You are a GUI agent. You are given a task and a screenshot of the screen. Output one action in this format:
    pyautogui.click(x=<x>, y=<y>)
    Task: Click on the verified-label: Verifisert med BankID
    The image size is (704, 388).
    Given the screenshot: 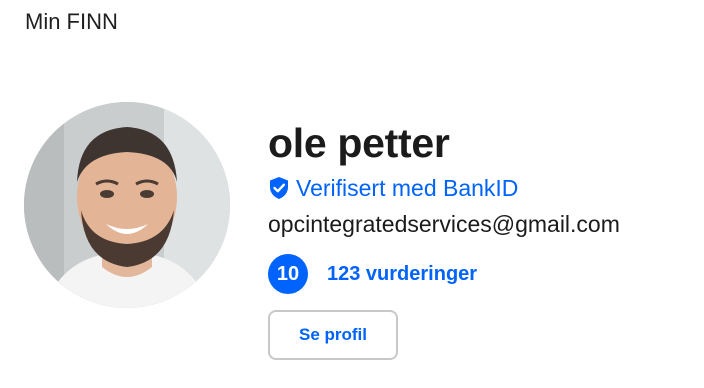 What is the action you would take?
    pyautogui.click(x=407, y=188)
    